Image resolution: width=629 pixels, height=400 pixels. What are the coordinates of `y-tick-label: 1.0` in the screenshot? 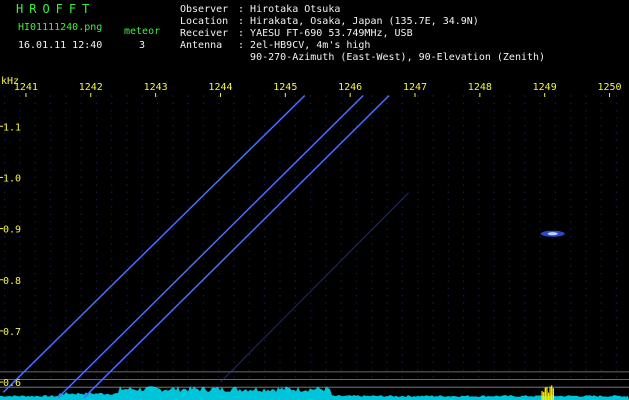 It's located at (12, 178).